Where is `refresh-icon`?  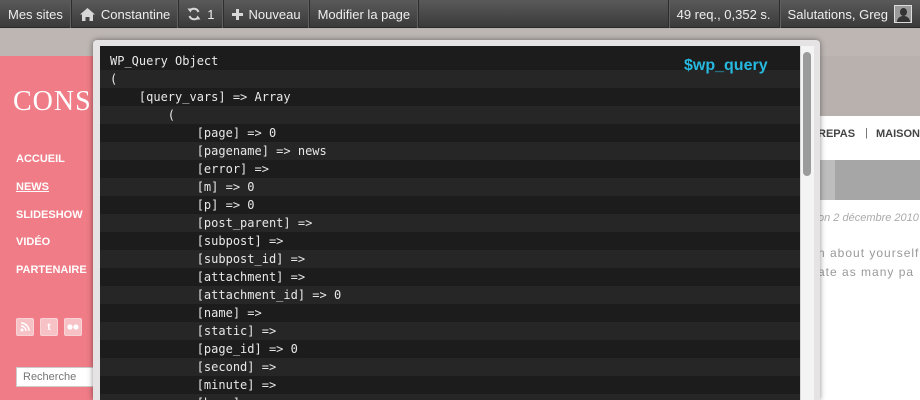 refresh-icon is located at coordinates (194, 14).